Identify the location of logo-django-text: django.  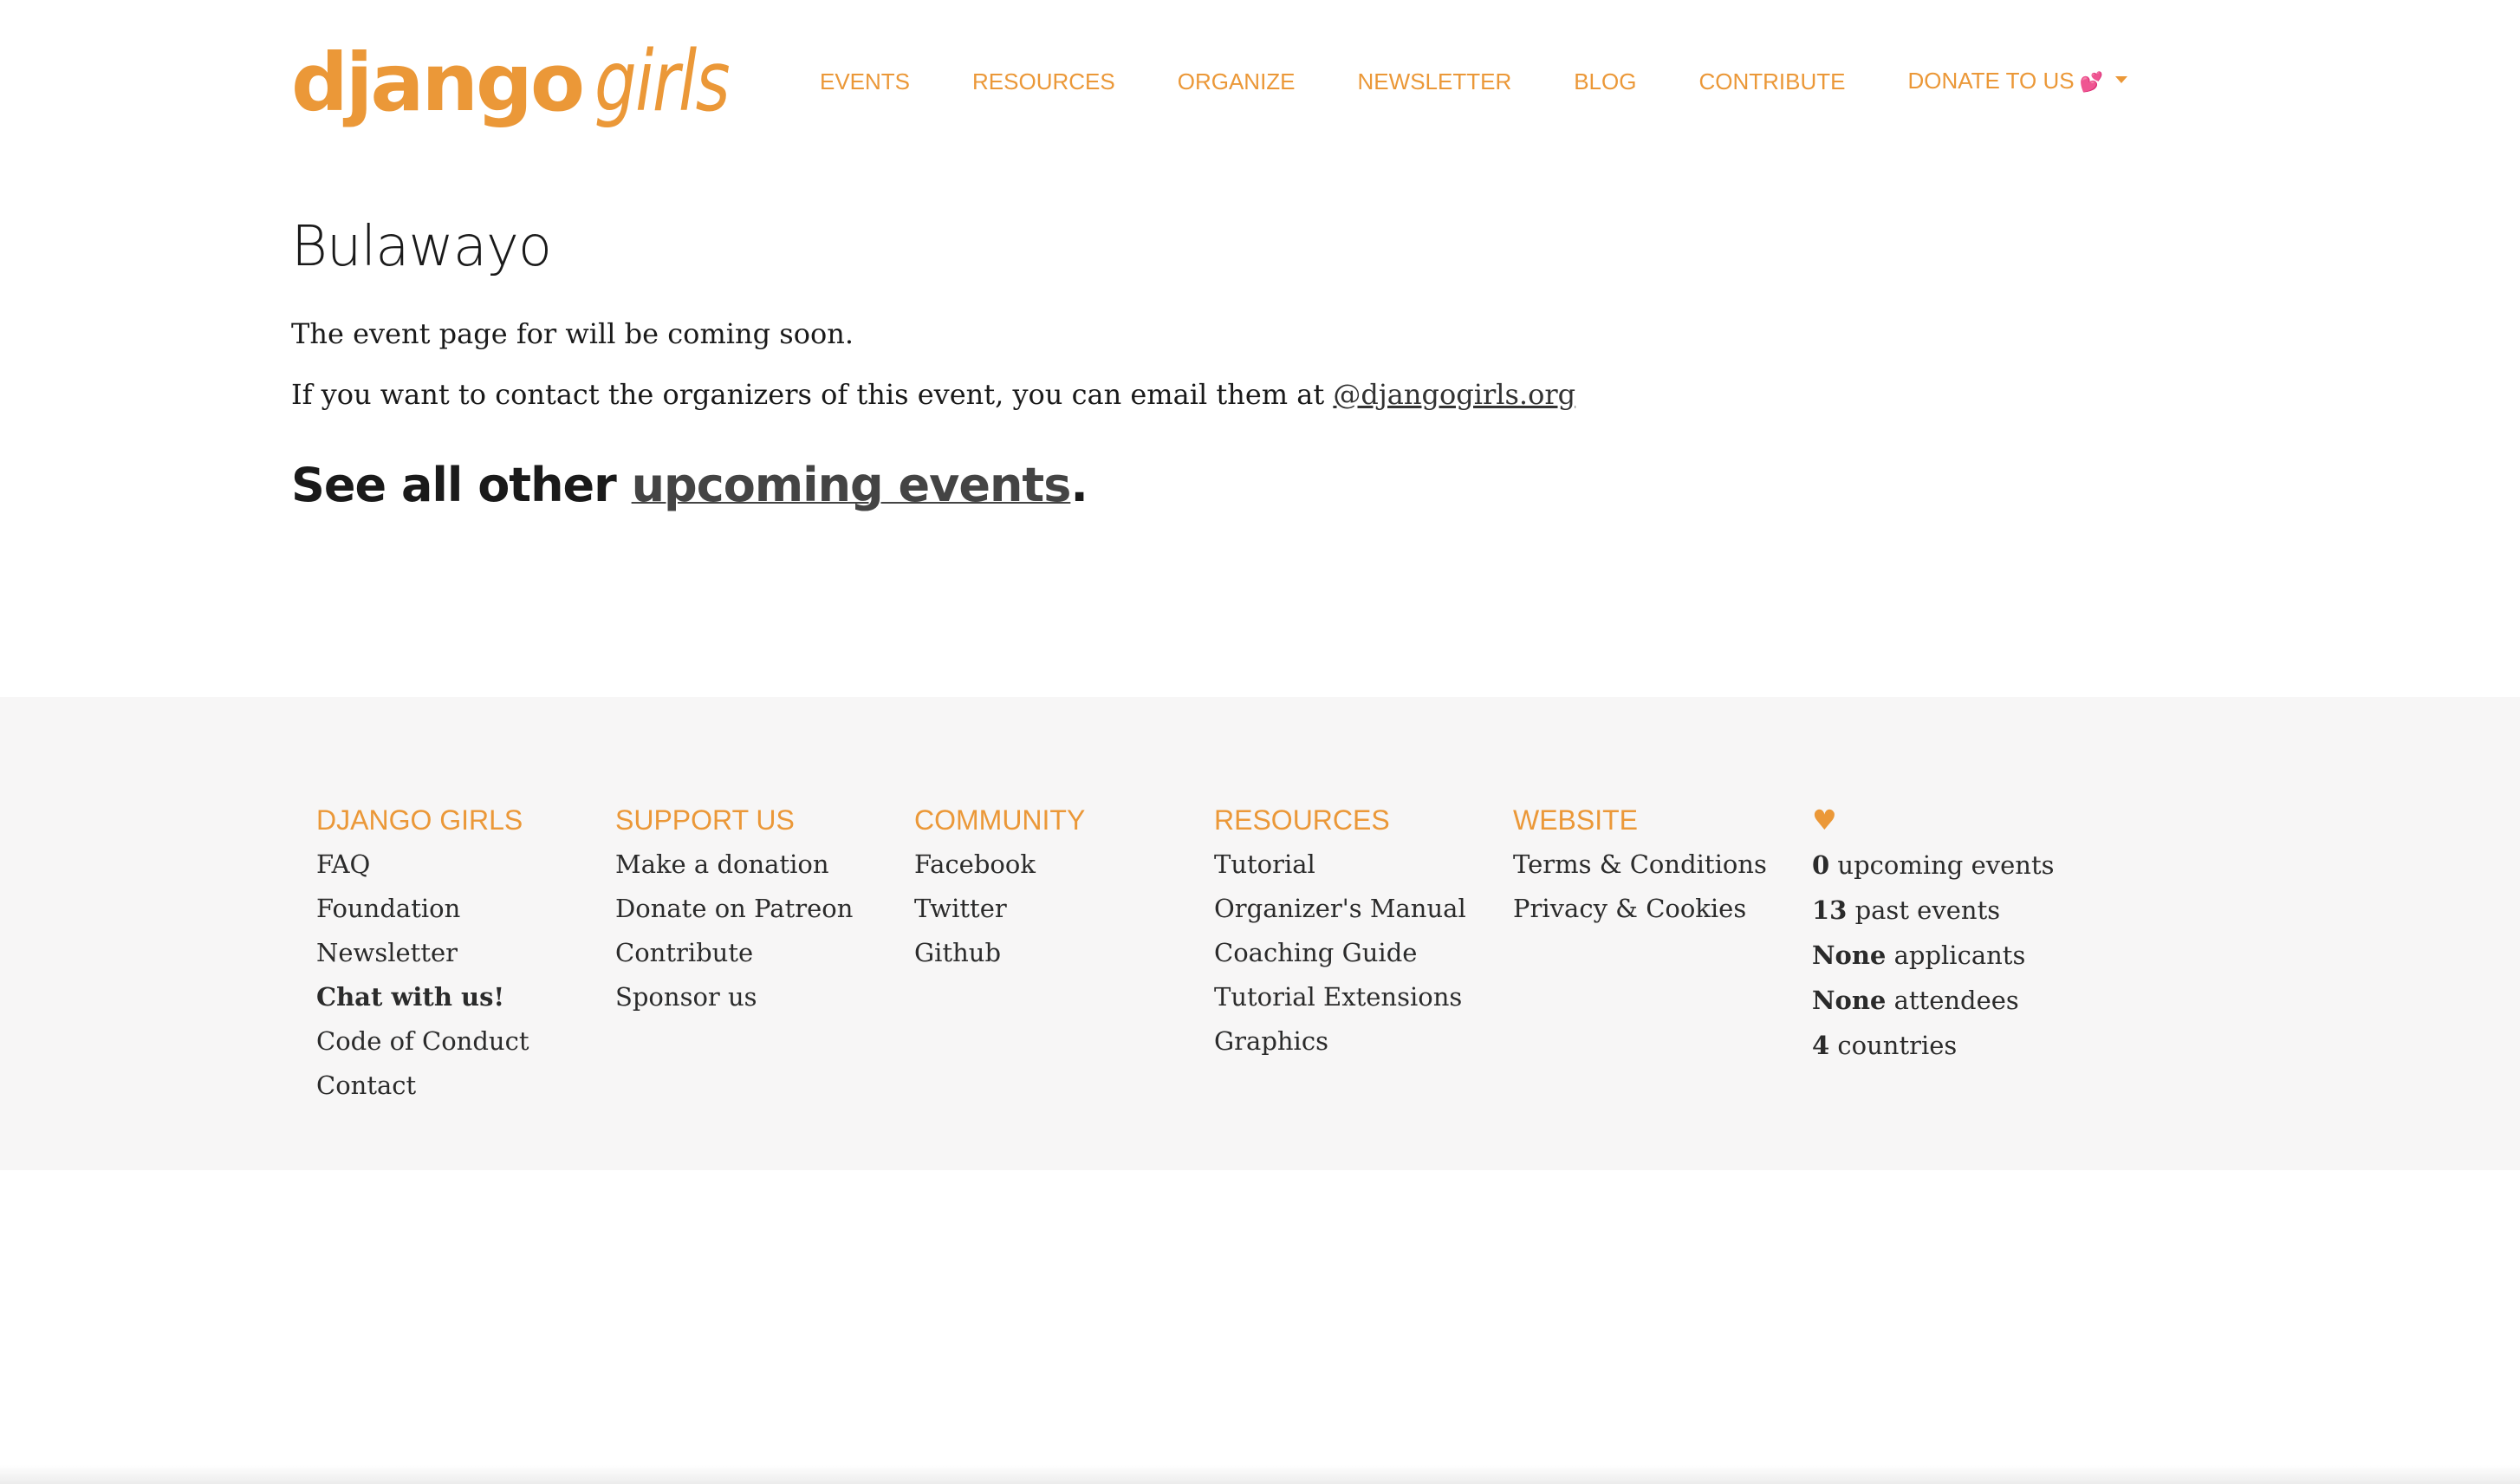
(438, 82).